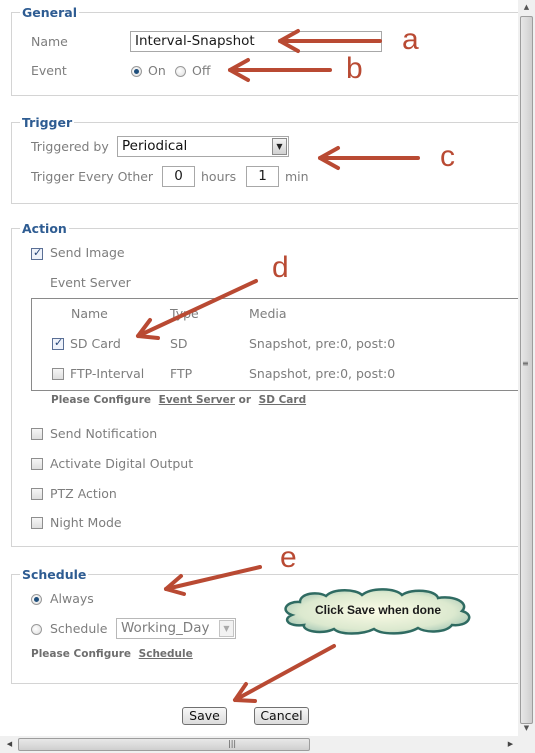 The height and width of the screenshot is (753, 535). I want to click on arrow-a-icon, so click(330, 41).